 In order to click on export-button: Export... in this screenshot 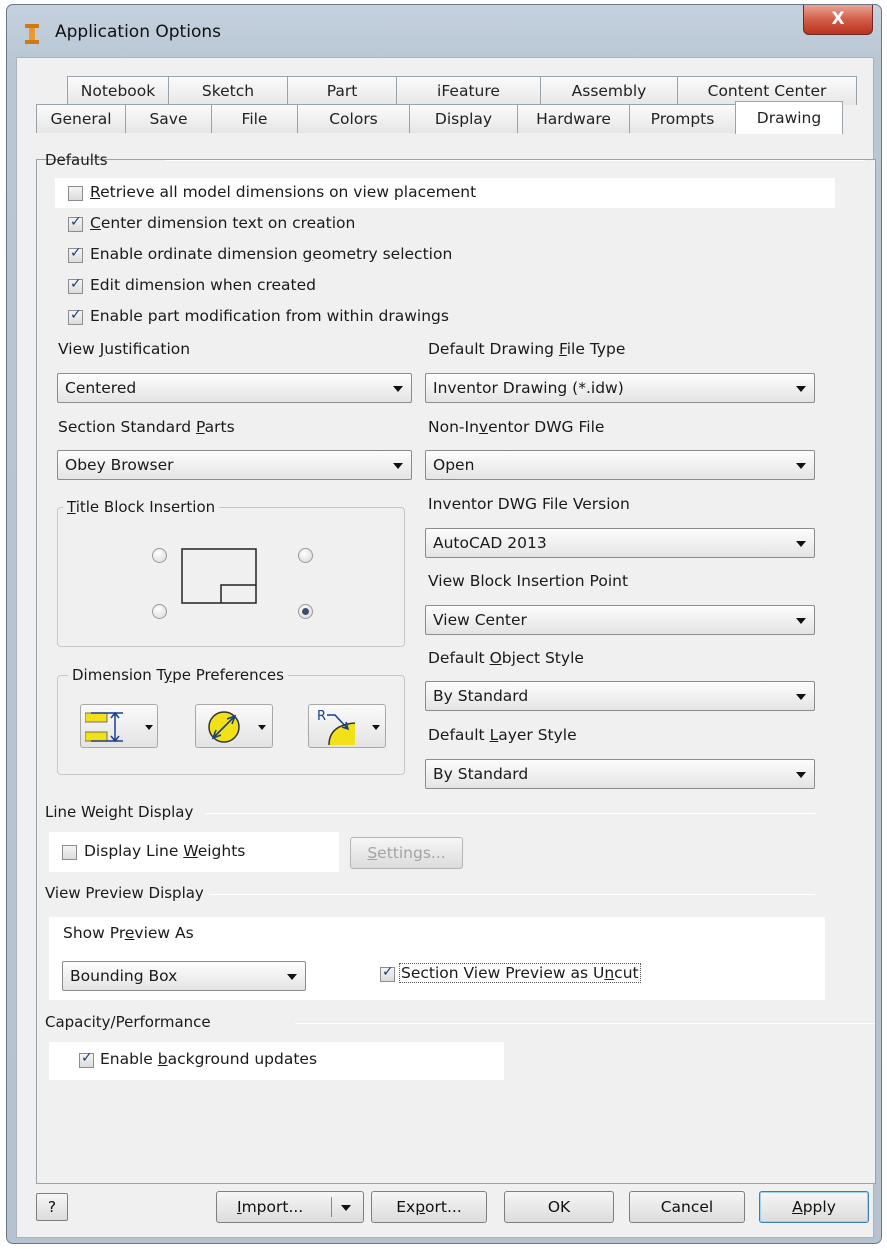, I will do `click(429, 1207)`.